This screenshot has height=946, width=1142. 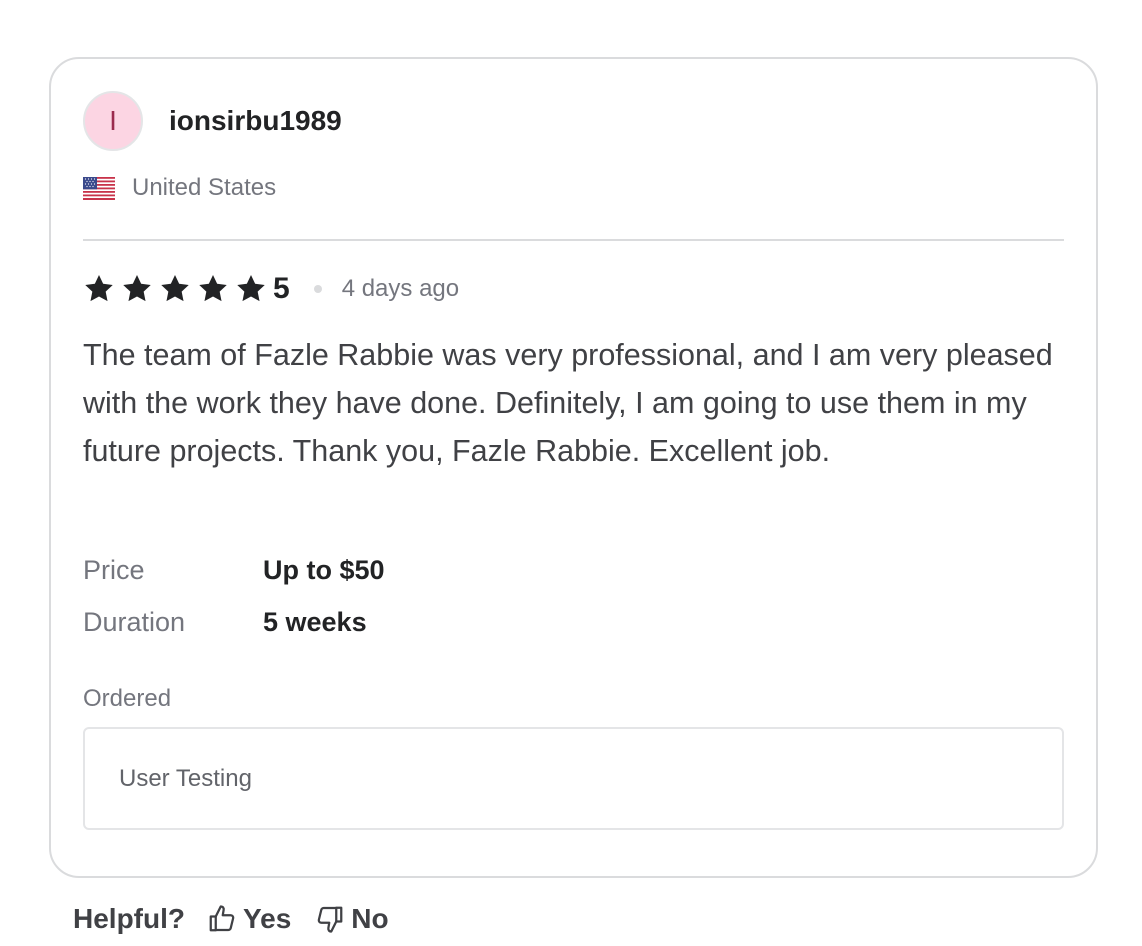 What do you see at coordinates (255, 121) in the screenshot?
I see `reviewer-username: ionsirbu1989` at bounding box center [255, 121].